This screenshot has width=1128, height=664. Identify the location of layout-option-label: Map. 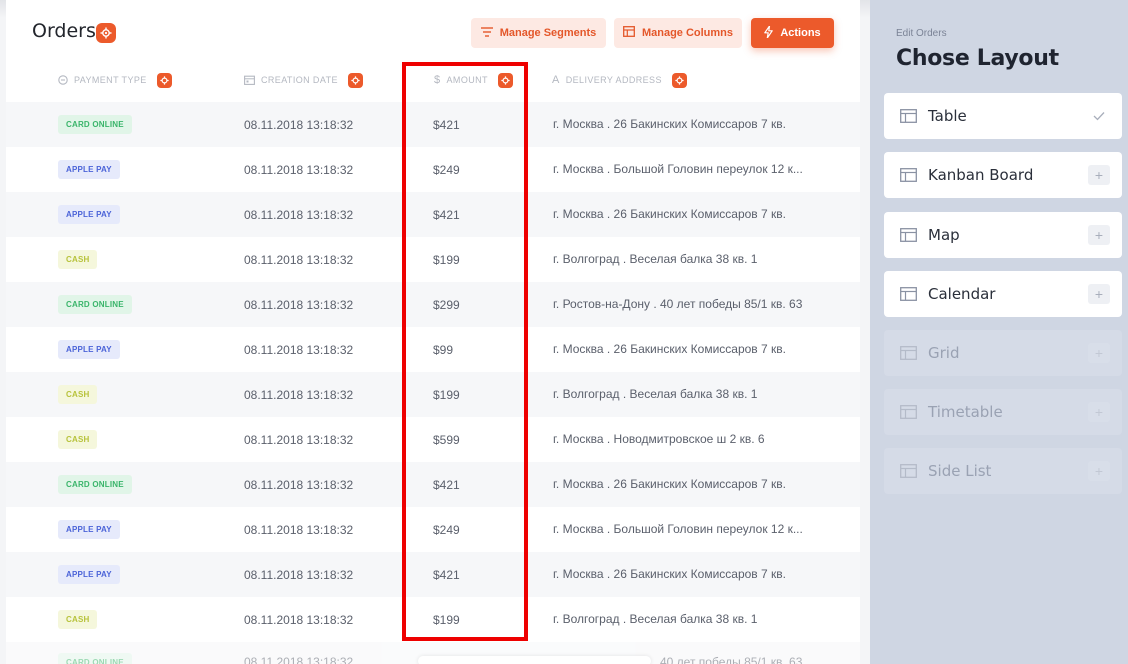
(944, 235).